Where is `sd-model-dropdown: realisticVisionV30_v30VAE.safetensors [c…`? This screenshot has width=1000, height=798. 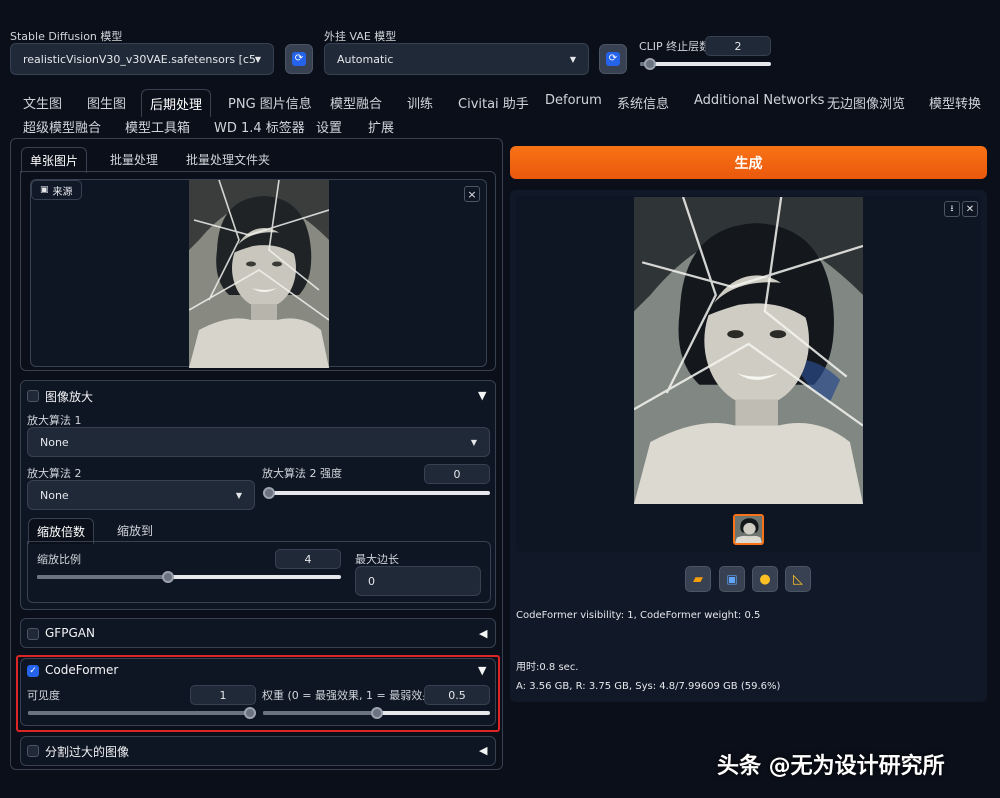 sd-model-dropdown: realisticVisionV30_v30VAE.safetensors [c… is located at coordinates (142, 59).